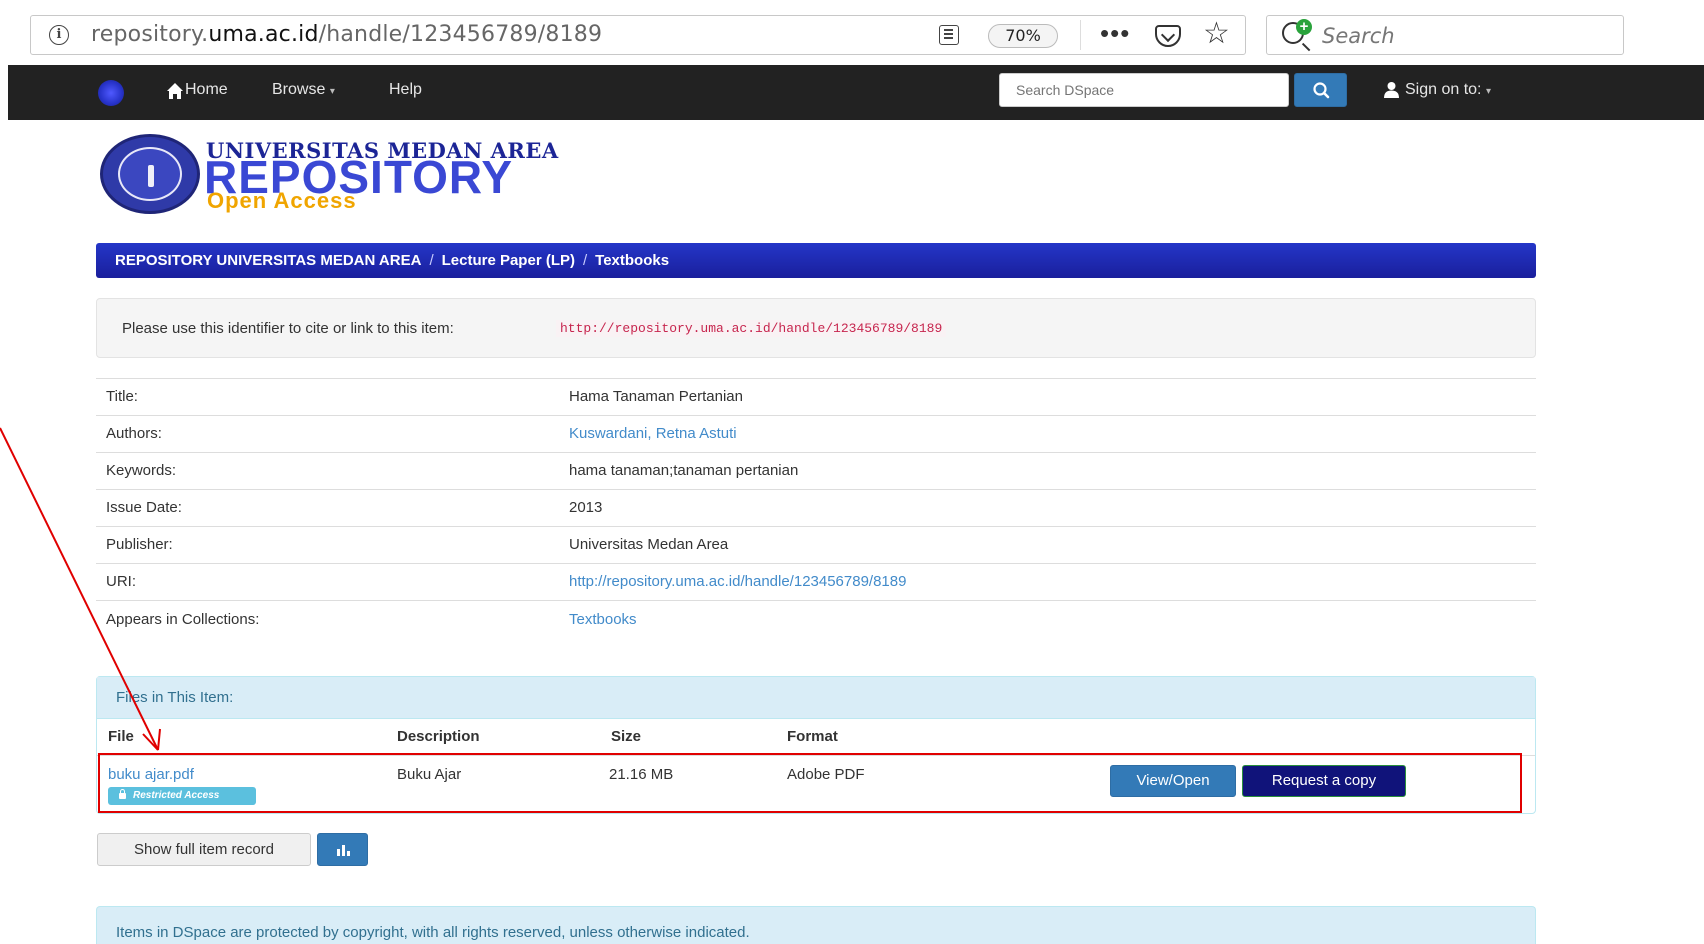  Describe the element at coordinates (684, 470) in the screenshot. I see `metadata-keywords-value: hama tanaman;tanaman pertanian` at that location.